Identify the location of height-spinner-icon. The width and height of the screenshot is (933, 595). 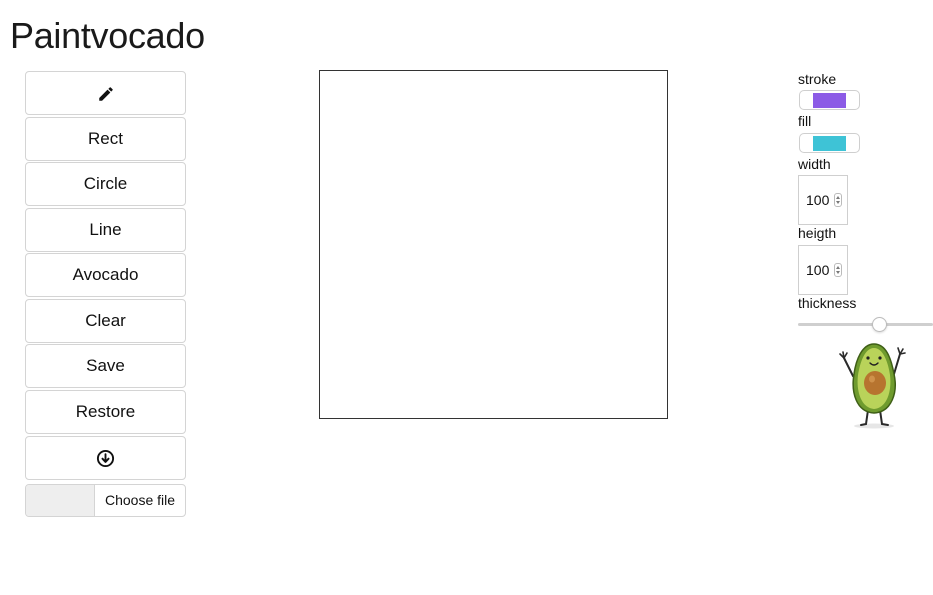
(838, 270).